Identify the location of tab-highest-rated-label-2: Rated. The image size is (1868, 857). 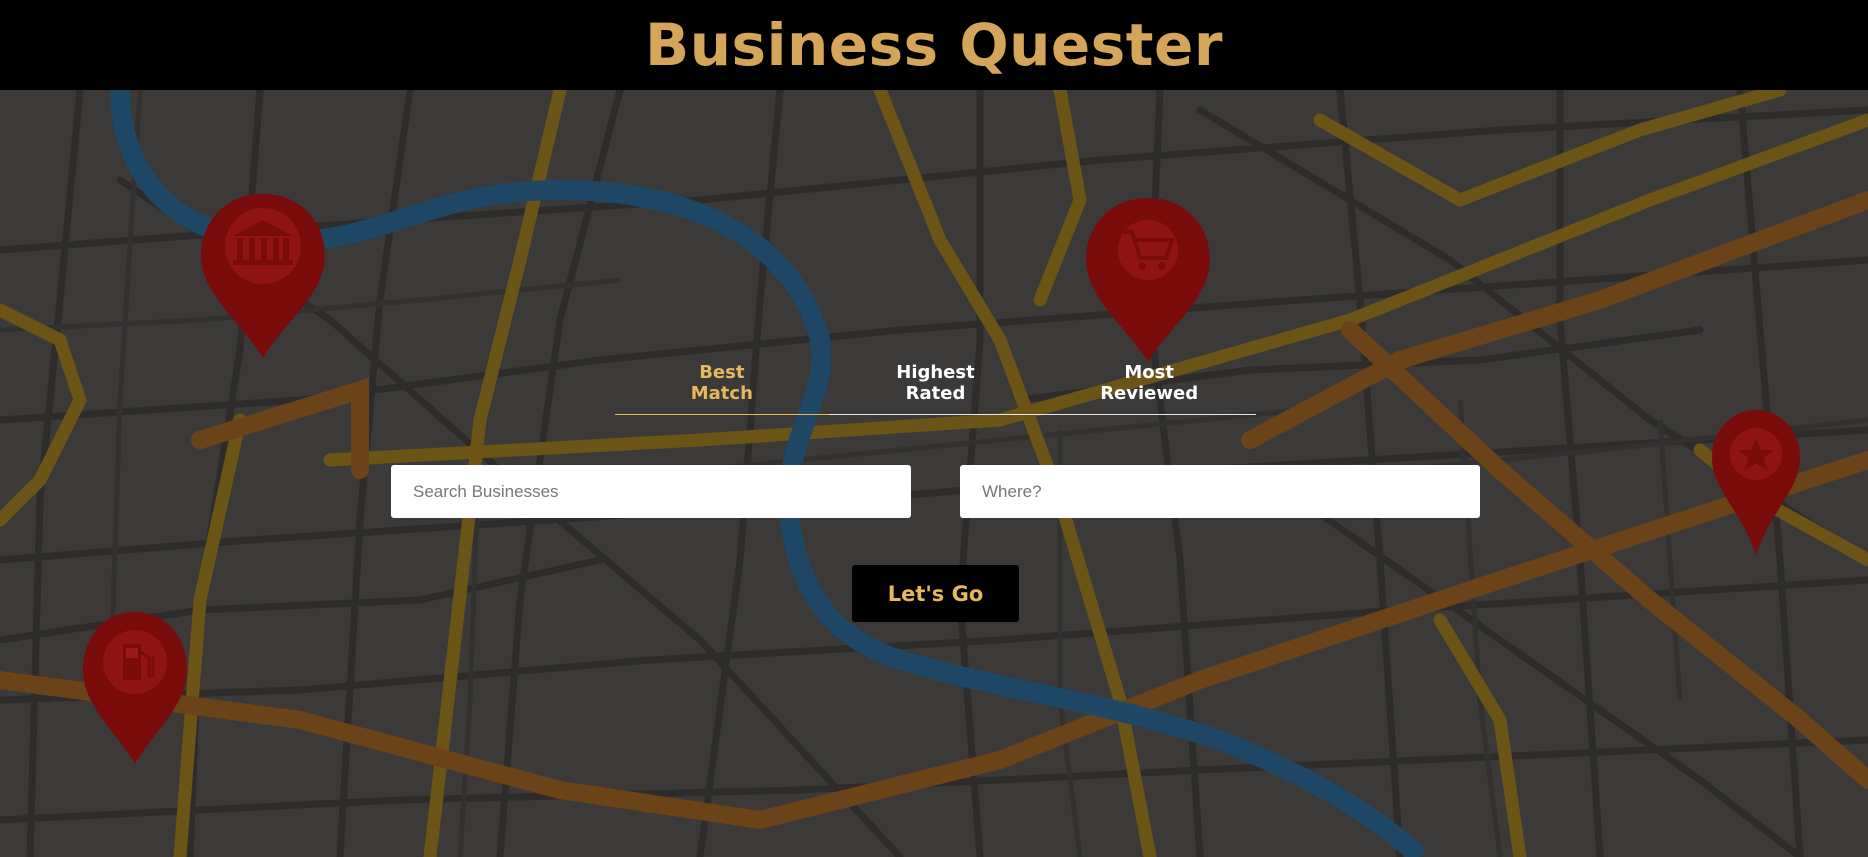
(935, 393).